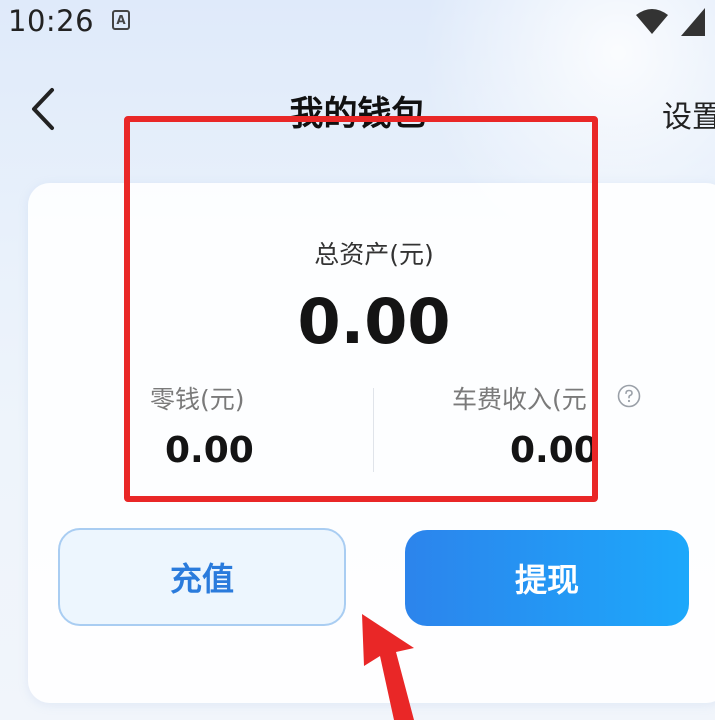 This screenshot has width=715, height=720. Describe the element at coordinates (202, 577) in the screenshot. I see `recharge-button: 充值` at that location.